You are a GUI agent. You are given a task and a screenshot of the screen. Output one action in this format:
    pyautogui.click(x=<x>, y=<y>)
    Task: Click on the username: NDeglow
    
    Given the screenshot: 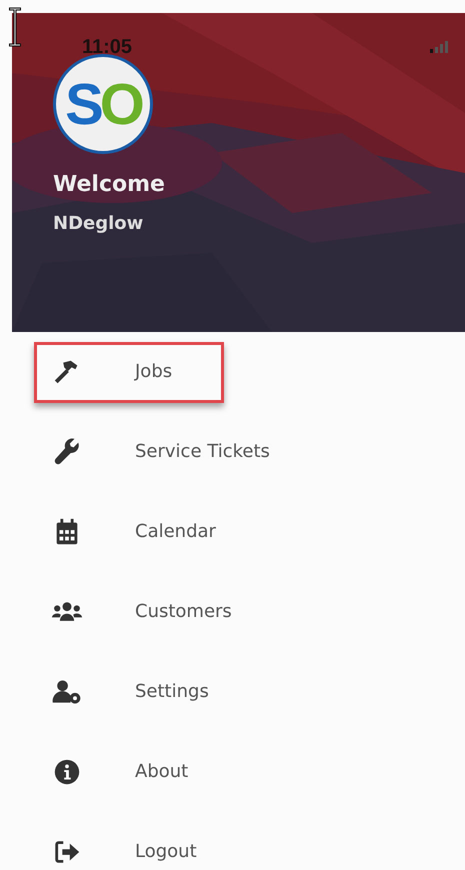 What is the action you would take?
    pyautogui.click(x=98, y=223)
    